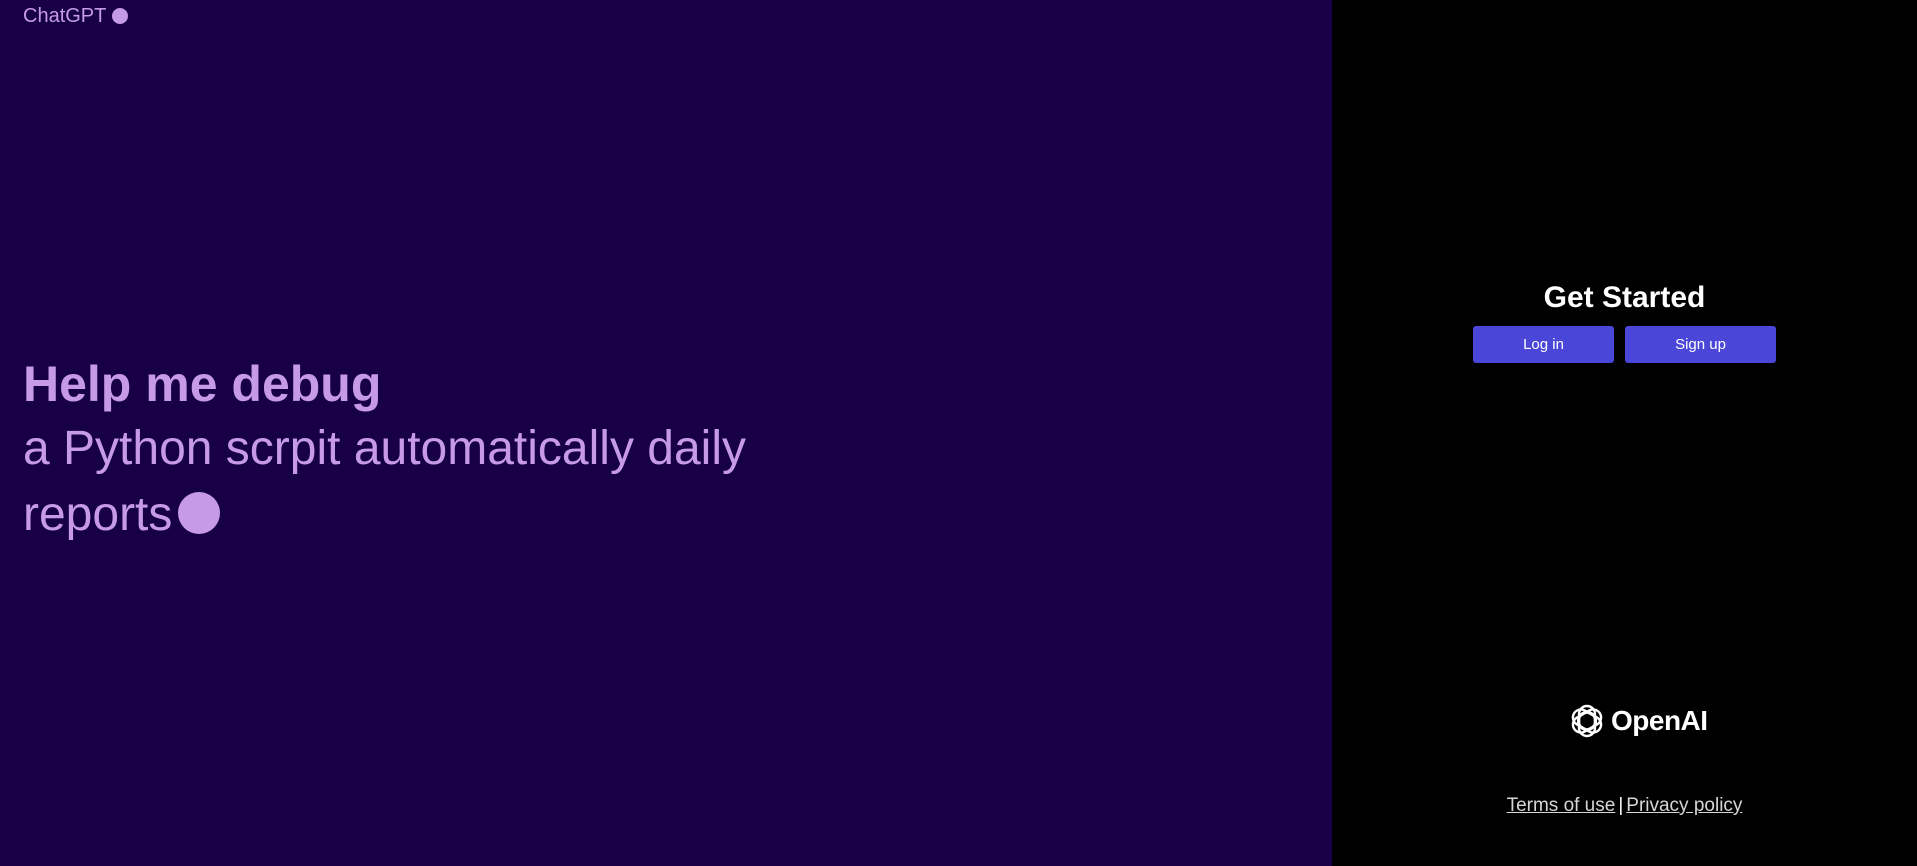 The image size is (1917, 866). I want to click on brand-dot-icon, so click(120, 16).